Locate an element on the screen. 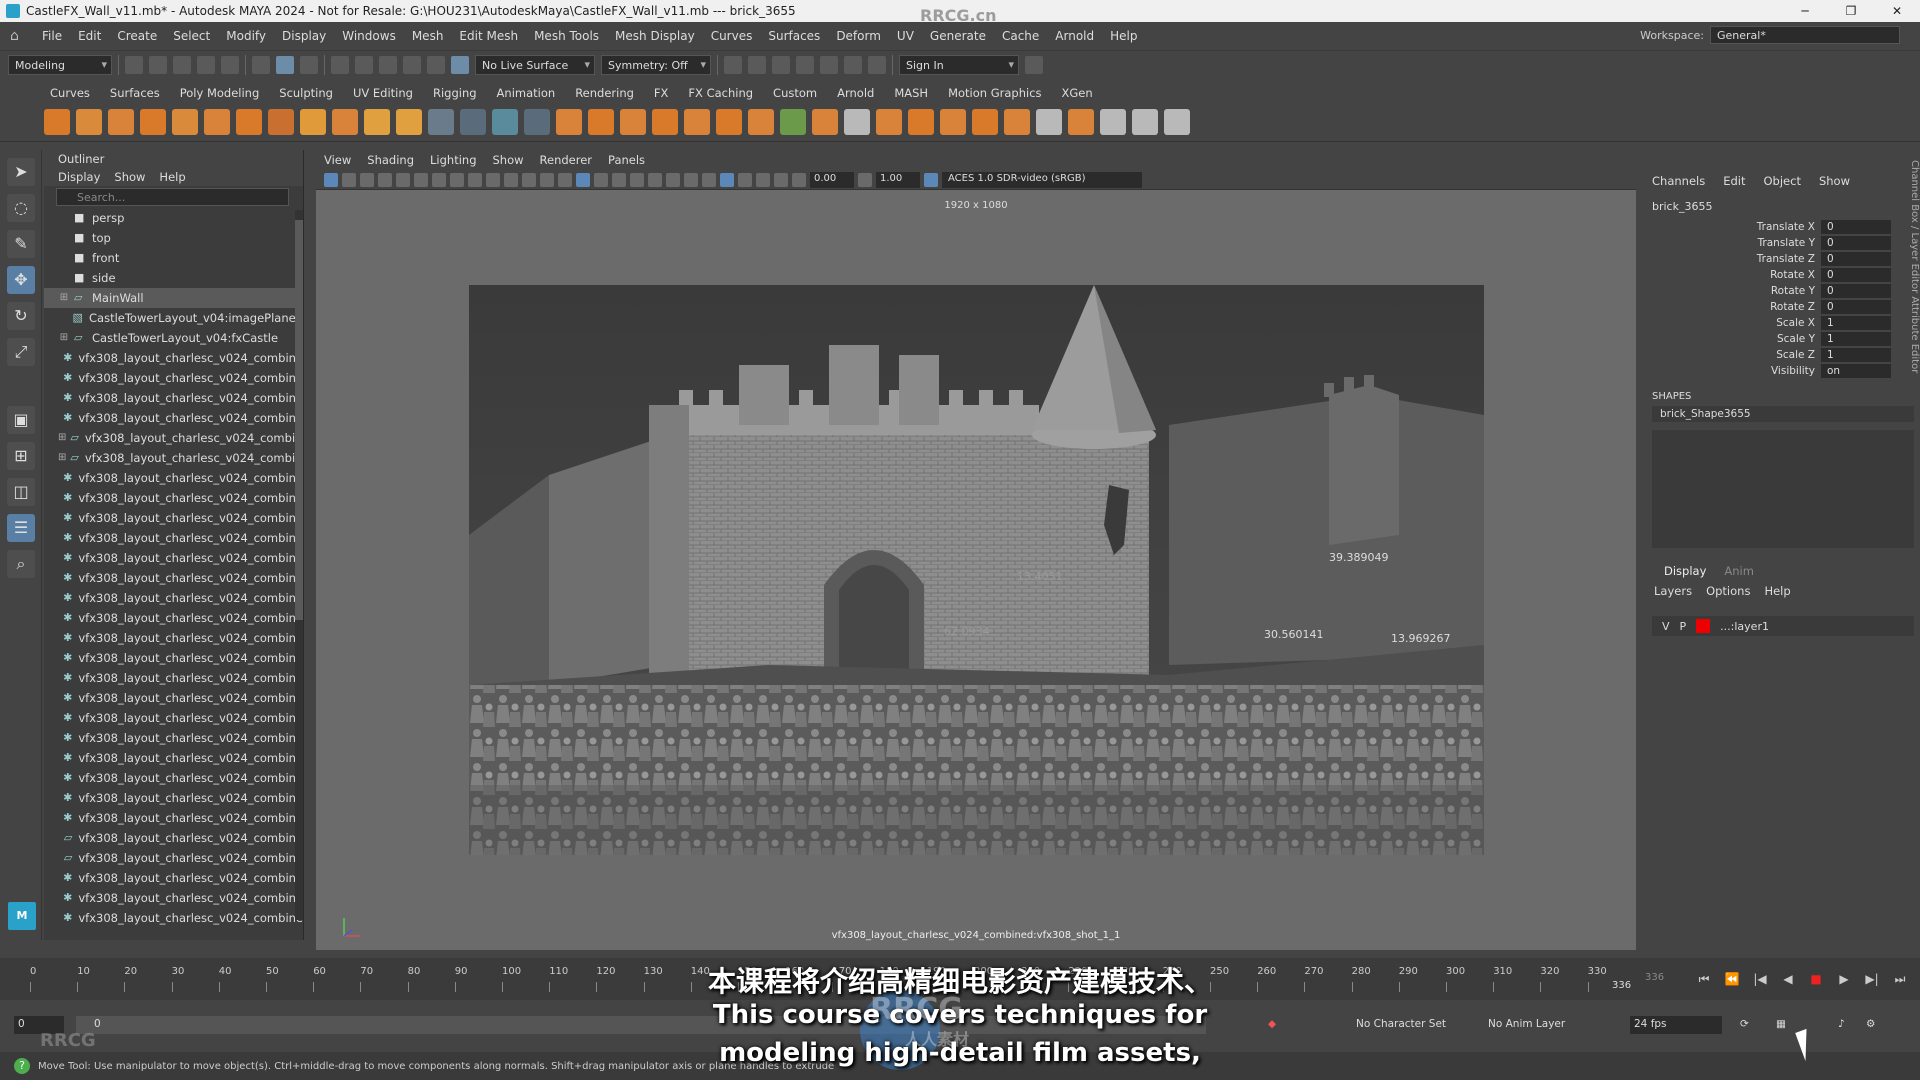 The width and height of the screenshot is (1920, 1080). boolean-icon is located at coordinates (665, 121).